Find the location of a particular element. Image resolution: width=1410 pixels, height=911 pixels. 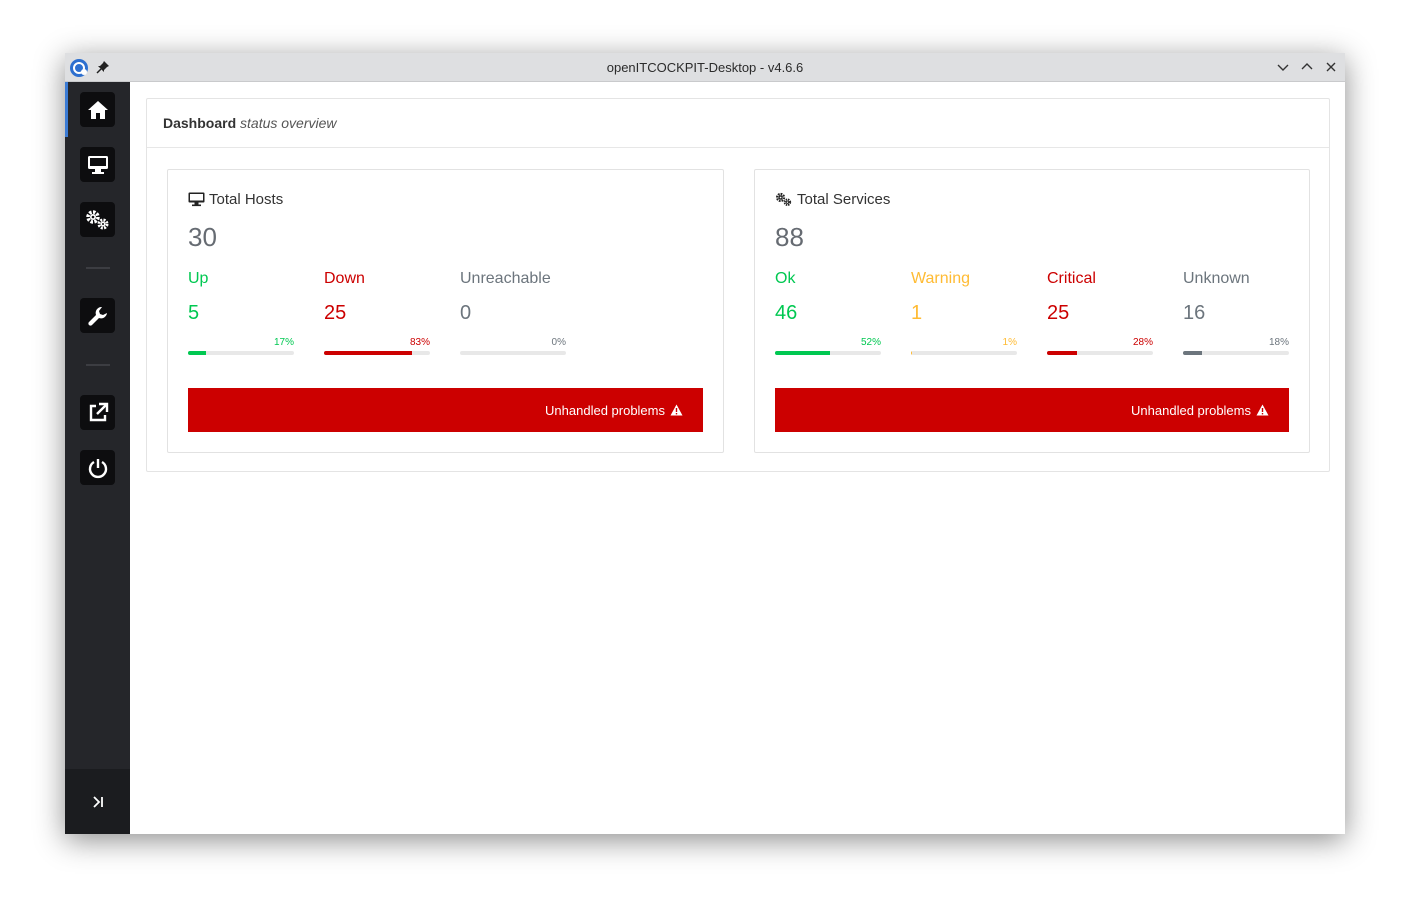

services-stat-ok: Ok 46 52% is located at coordinates (828, 312).